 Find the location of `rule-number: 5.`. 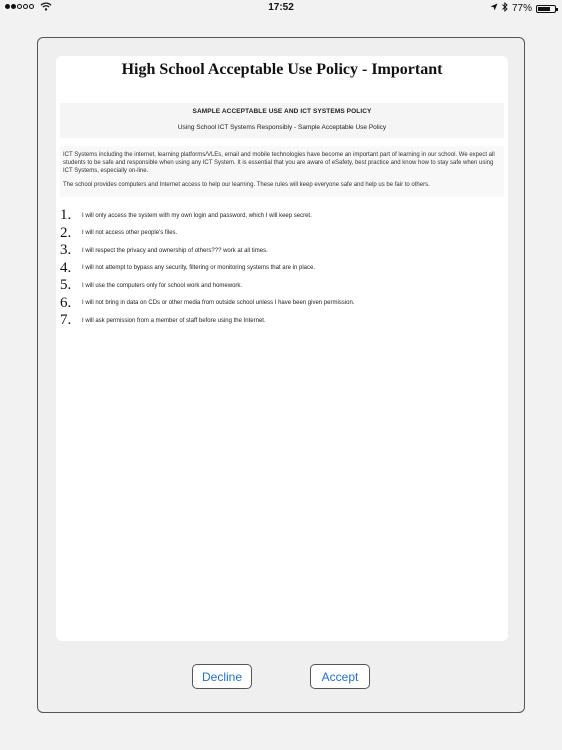

rule-number: 5. is located at coordinates (66, 285).